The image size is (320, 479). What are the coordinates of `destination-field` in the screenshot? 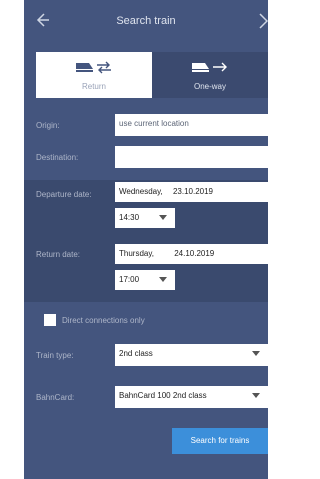 It's located at (191, 157).